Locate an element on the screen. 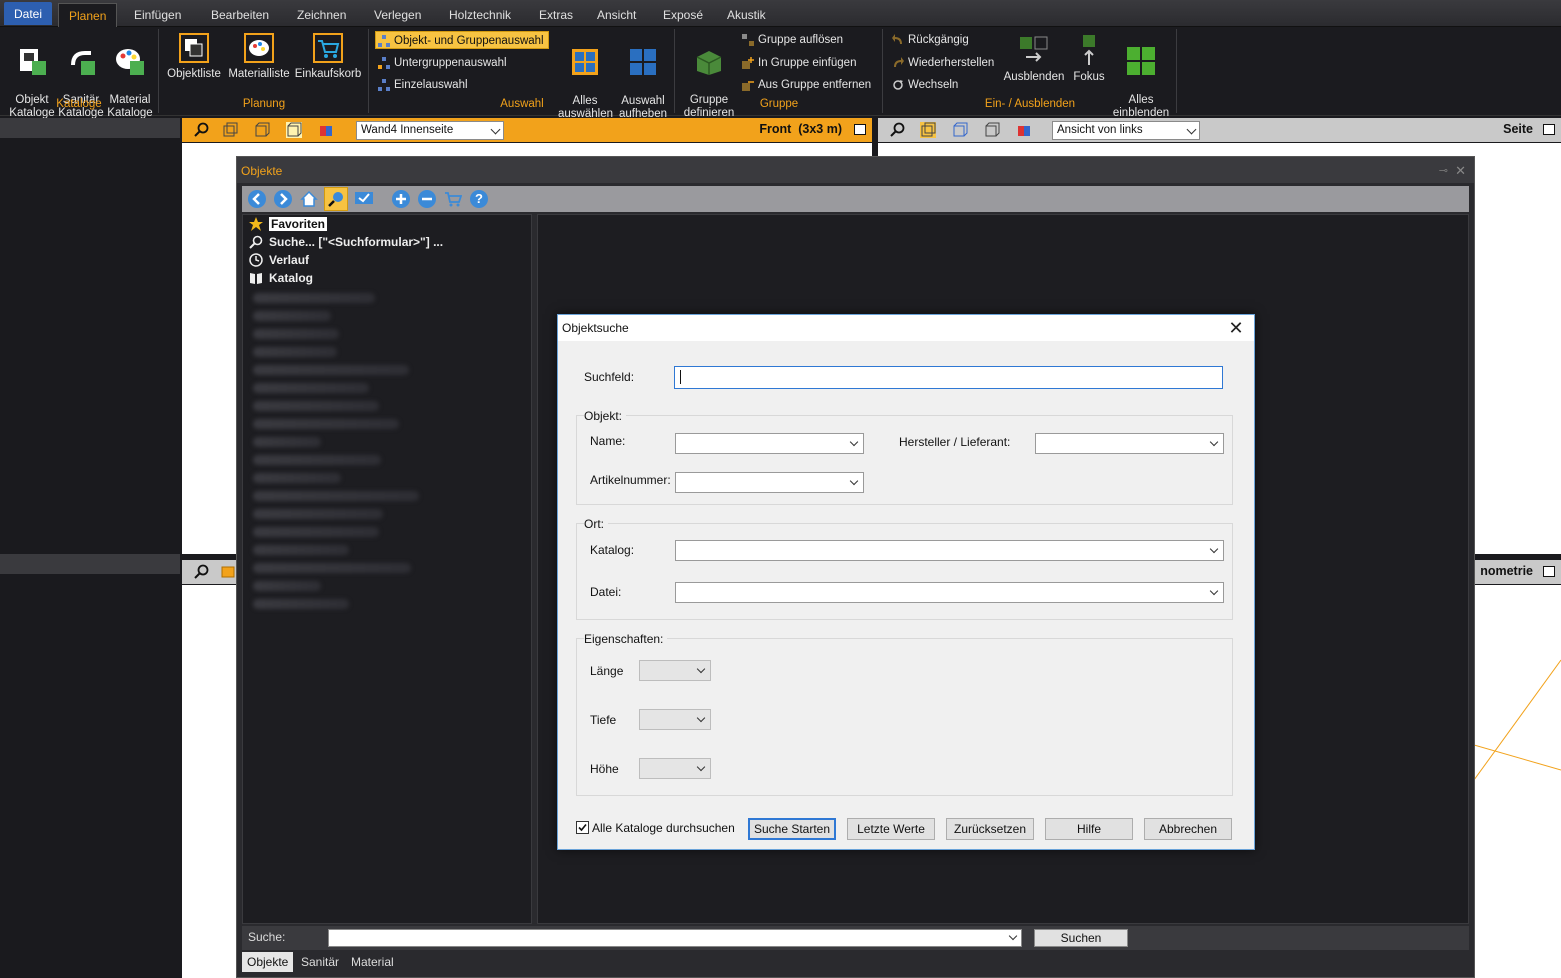 The height and width of the screenshot is (978, 1561). menu-tab-datei: Datei is located at coordinates (28, 13).